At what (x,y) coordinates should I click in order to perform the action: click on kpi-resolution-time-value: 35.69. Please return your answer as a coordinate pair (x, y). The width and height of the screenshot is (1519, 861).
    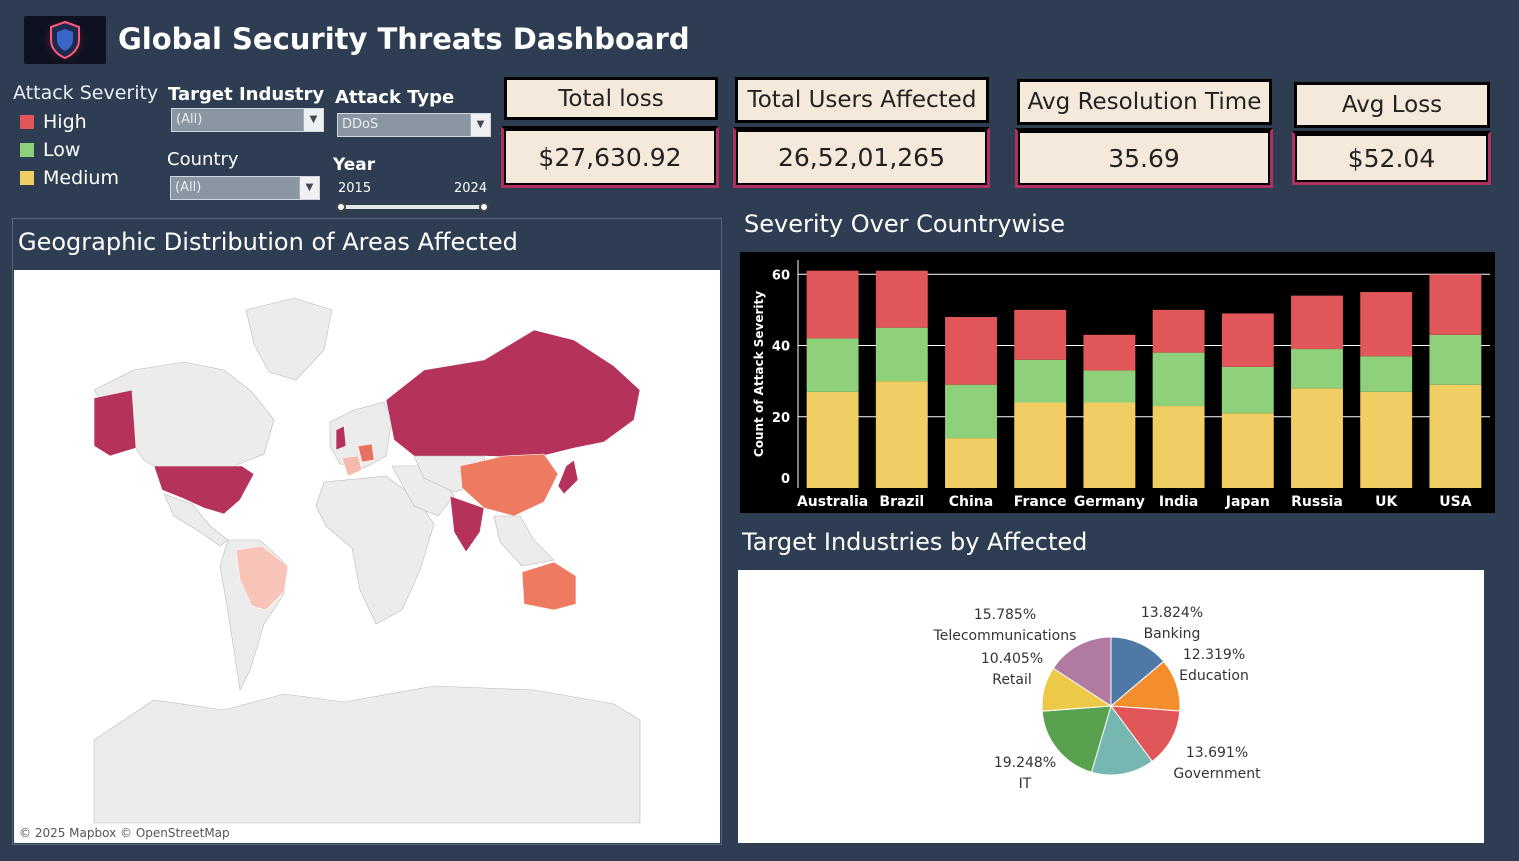
    Looking at the image, I should click on (1144, 158).